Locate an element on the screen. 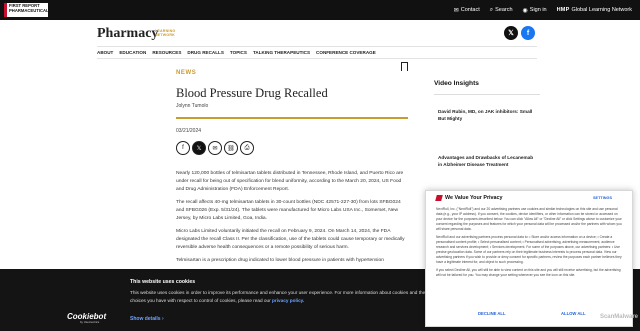 The height and width of the screenshot is (331, 640). bookmark-icon is located at coordinates (404, 68).